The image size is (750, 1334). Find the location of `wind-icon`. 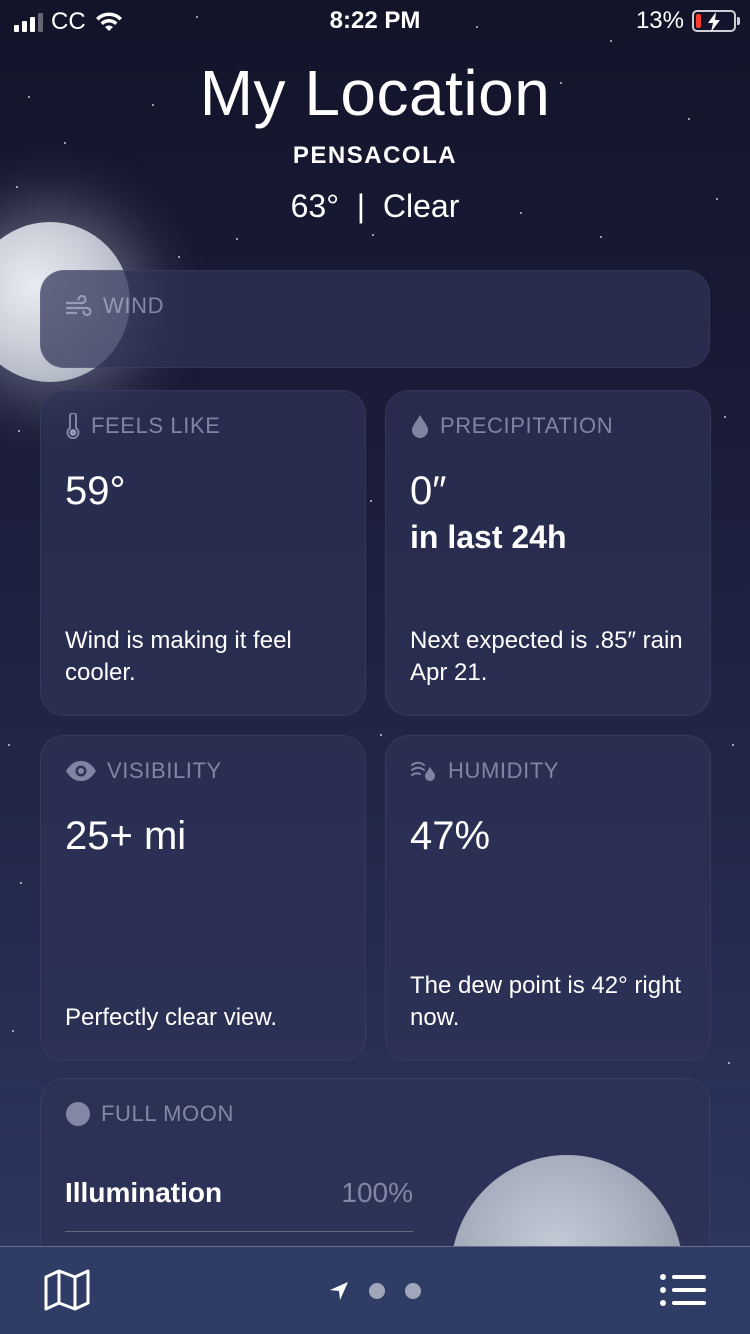

wind-icon is located at coordinates (78, 306).